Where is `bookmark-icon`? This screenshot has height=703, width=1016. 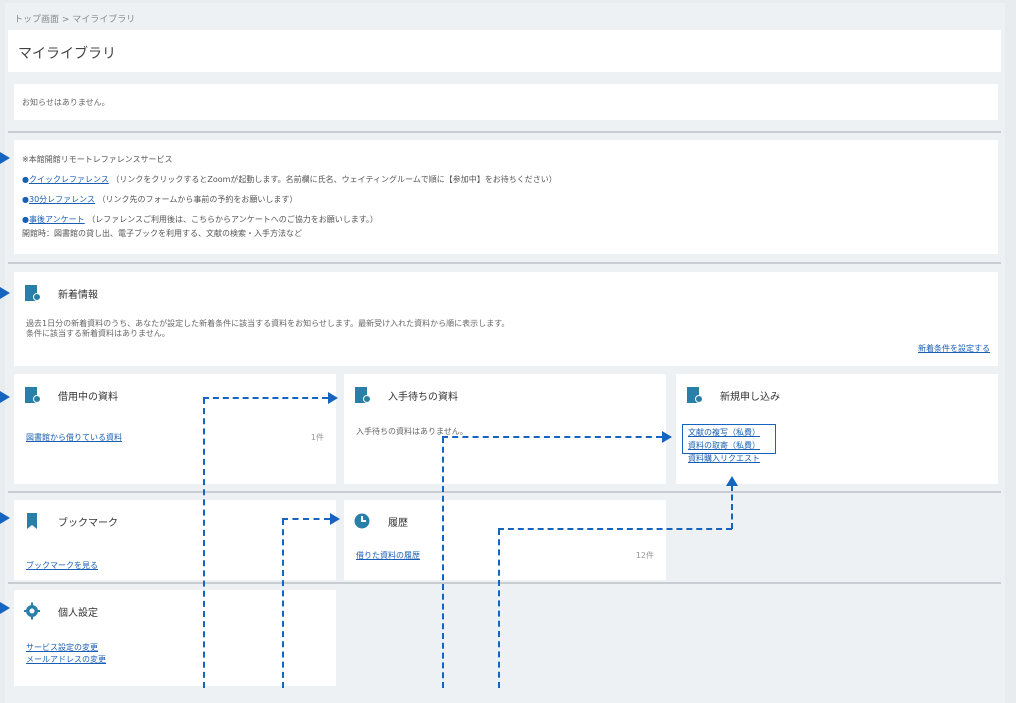 bookmark-icon is located at coordinates (32, 521).